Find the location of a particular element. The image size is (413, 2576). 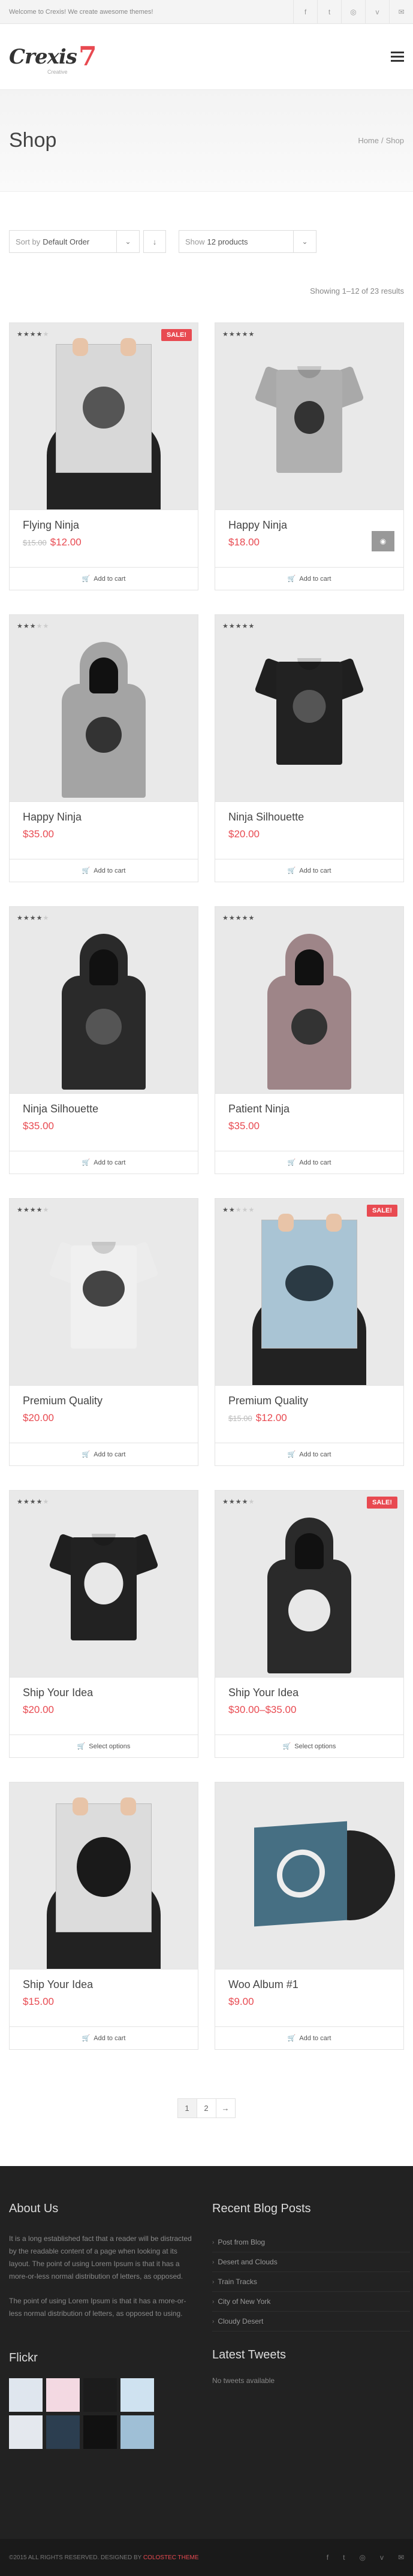

flickr-title: Flickr is located at coordinates (23, 2357).